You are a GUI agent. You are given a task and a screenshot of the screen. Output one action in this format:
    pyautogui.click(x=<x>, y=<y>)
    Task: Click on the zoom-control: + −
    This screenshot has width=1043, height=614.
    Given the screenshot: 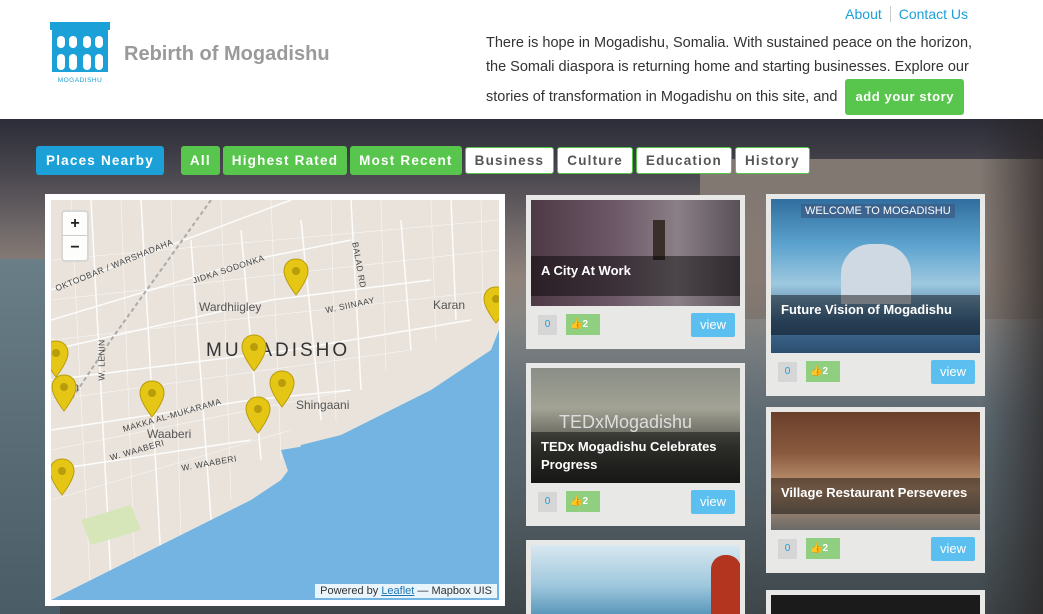 What is the action you would take?
    pyautogui.click(x=75, y=236)
    